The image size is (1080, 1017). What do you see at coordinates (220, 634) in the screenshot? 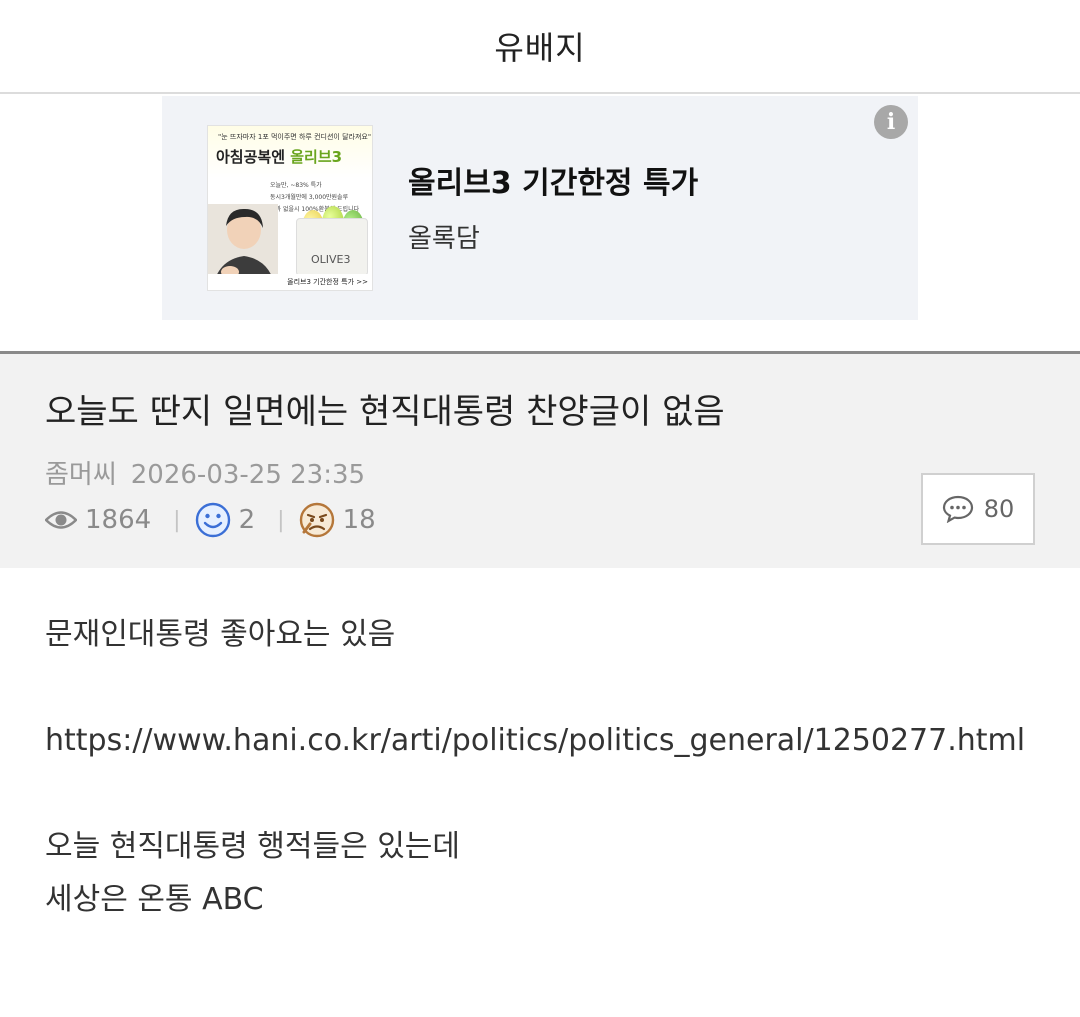
I see `body-line: 문재인대통령 좋아요는 있음` at bounding box center [220, 634].